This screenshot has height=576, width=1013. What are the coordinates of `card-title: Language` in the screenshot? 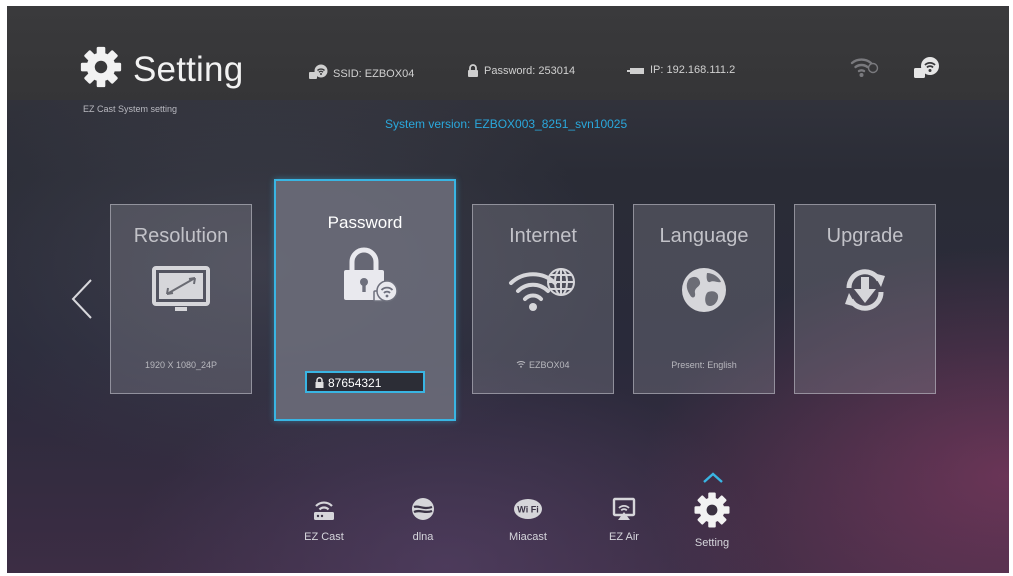 It's located at (704, 236).